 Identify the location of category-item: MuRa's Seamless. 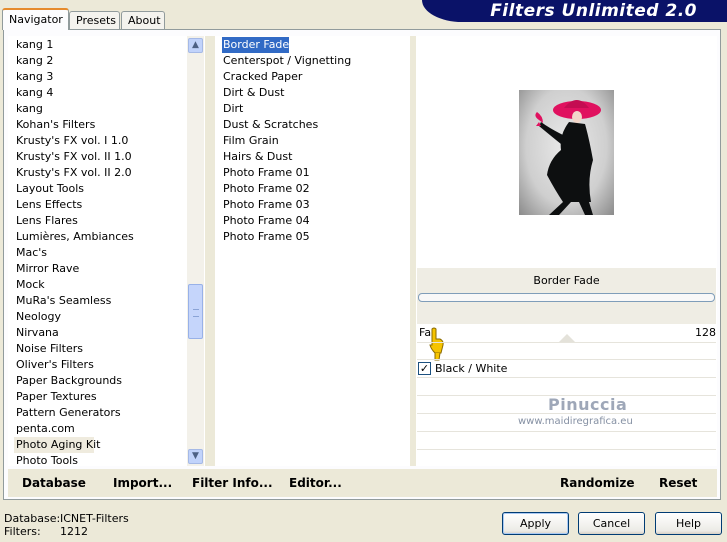
(100, 301).